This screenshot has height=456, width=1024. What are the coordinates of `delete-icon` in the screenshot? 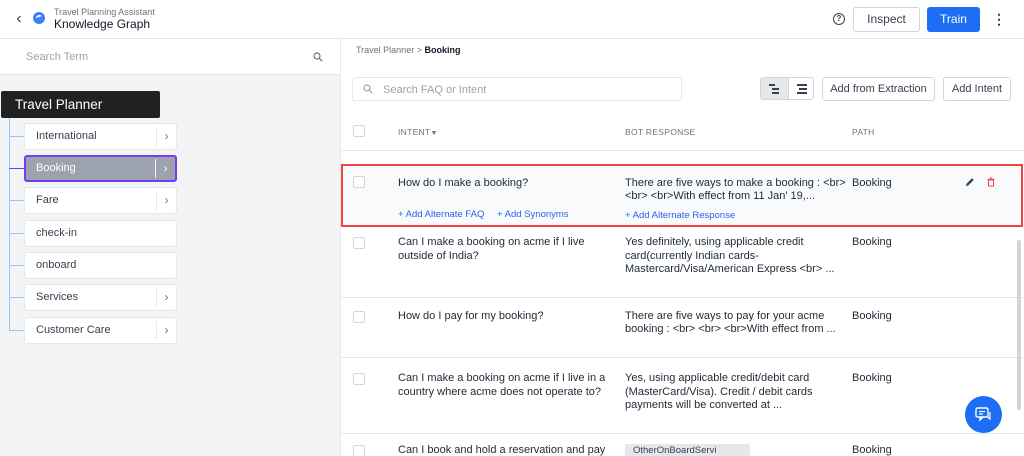 It's located at (991, 182).